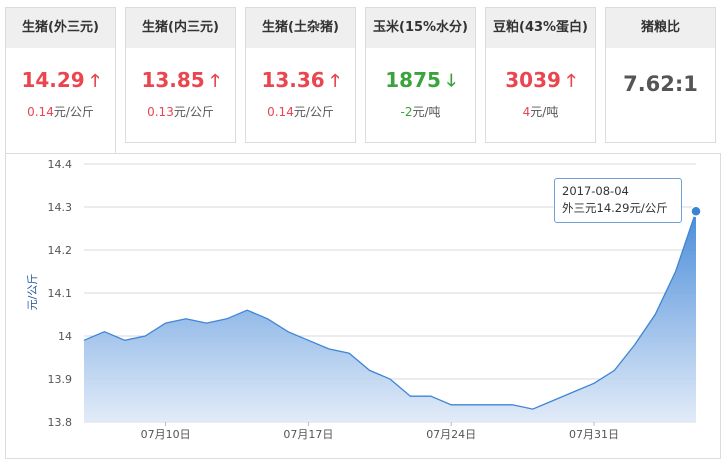  Describe the element at coordinates (613, 208) in the screenshot. I see `tooltip-value: 14.29` at that location.